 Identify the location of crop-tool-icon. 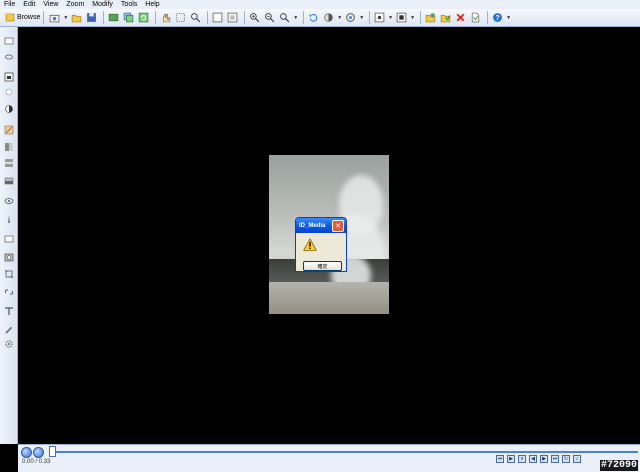
(9, 77).